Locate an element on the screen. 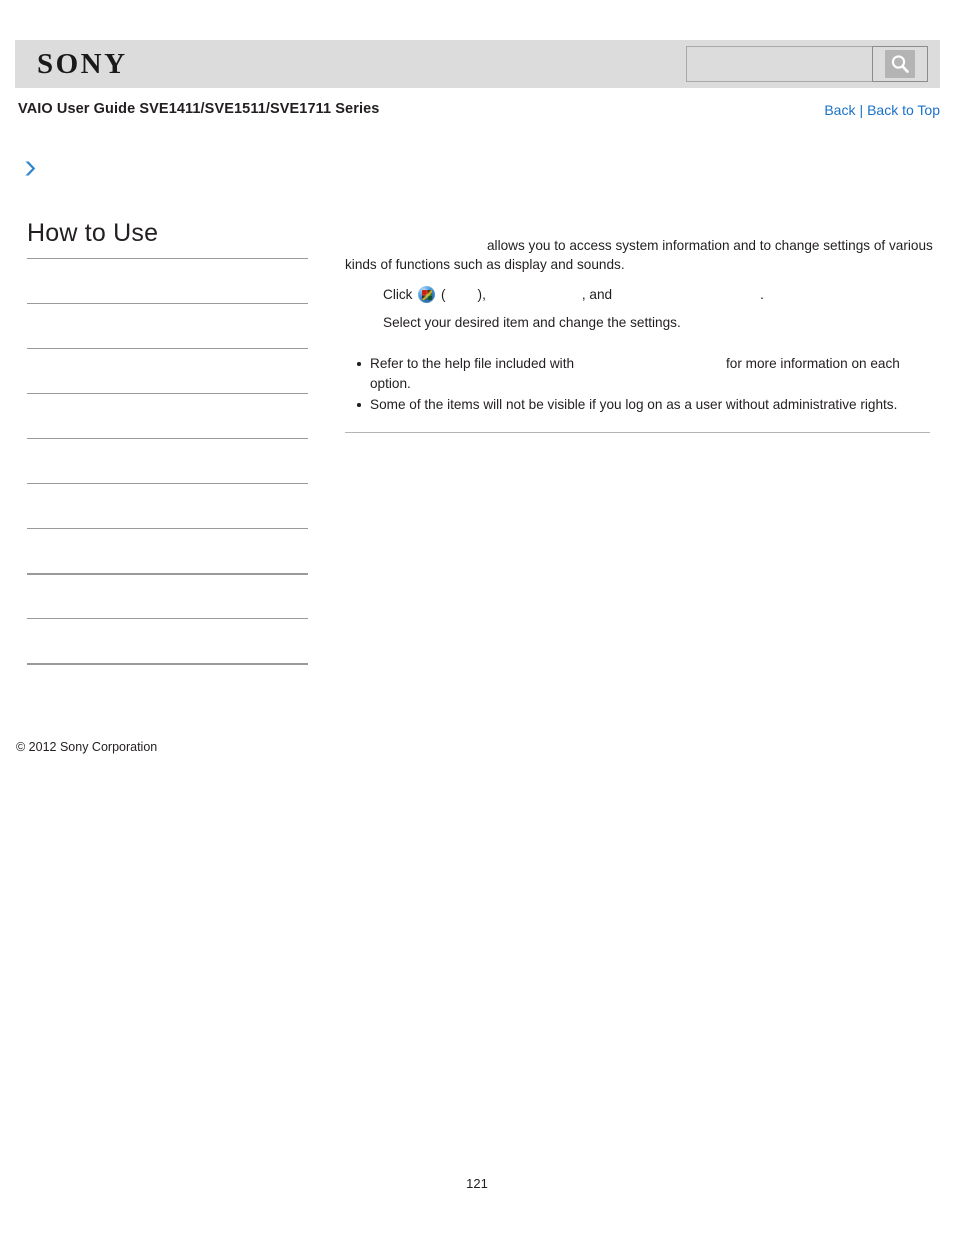 This screenshot has width=954, height=1235. site-header-bar: SONY is located at coordinates (477, 64).